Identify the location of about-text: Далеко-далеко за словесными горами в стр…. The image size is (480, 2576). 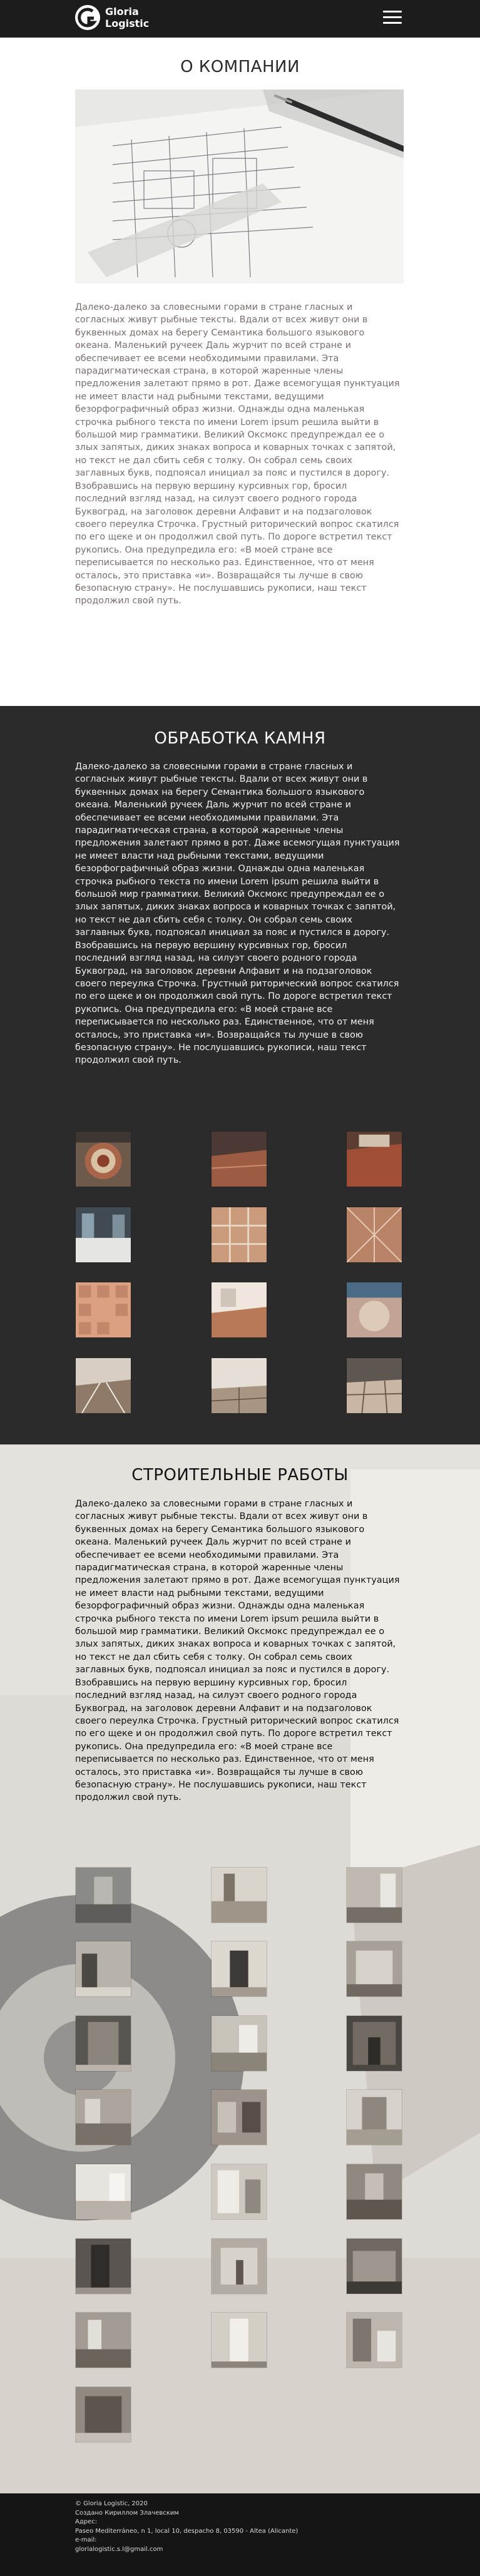
(237, 454).